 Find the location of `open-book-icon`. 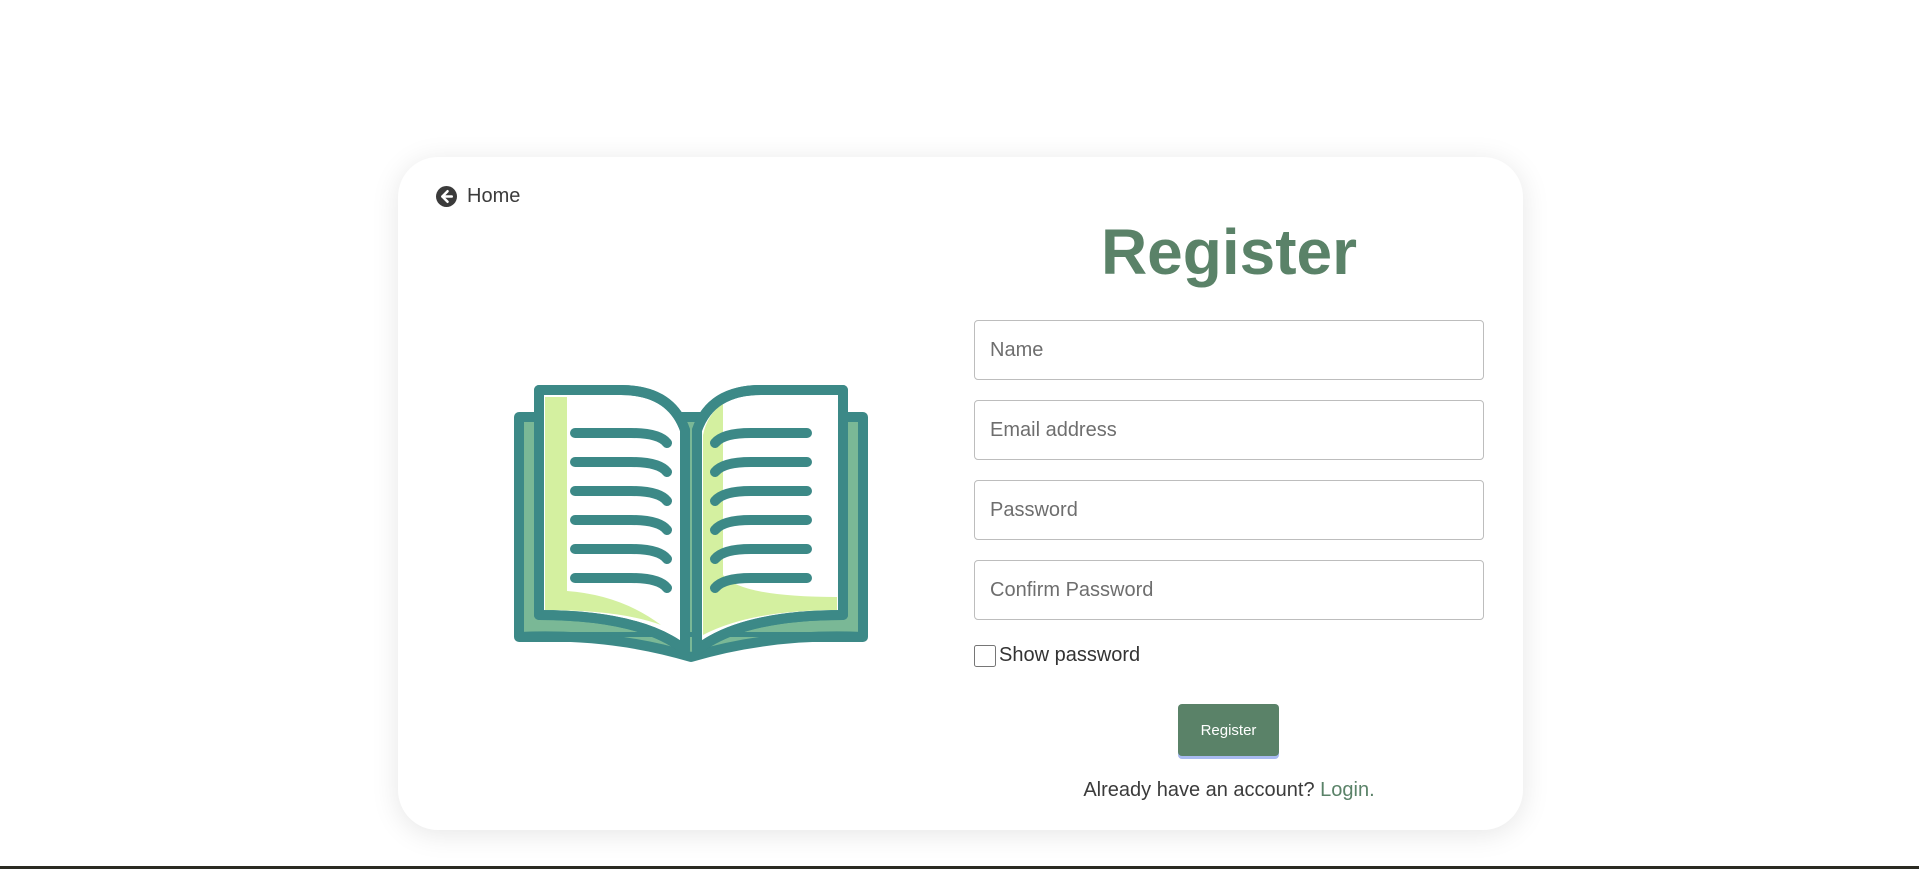

open-book-icon is located at coordinates (691, 525).